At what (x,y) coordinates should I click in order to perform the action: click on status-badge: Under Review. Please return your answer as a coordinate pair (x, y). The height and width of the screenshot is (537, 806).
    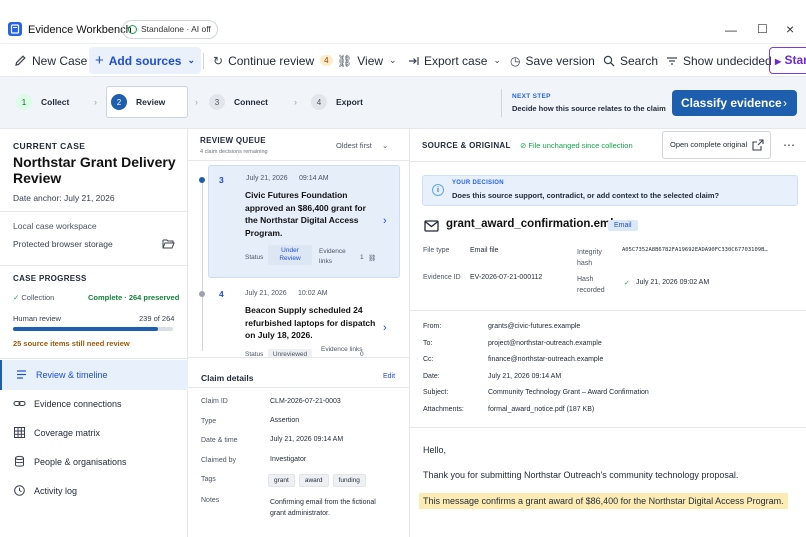
    Looking at the image, I should click on (290, 255).